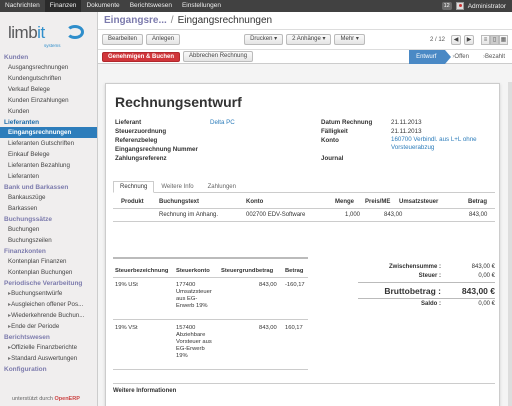 Image resolution: width=512 pixels, height=406 pixels. Describe the element at coordinates (201, 6) in the screenshot. I see `menu-einstellungen: Einstellungen` at that location.